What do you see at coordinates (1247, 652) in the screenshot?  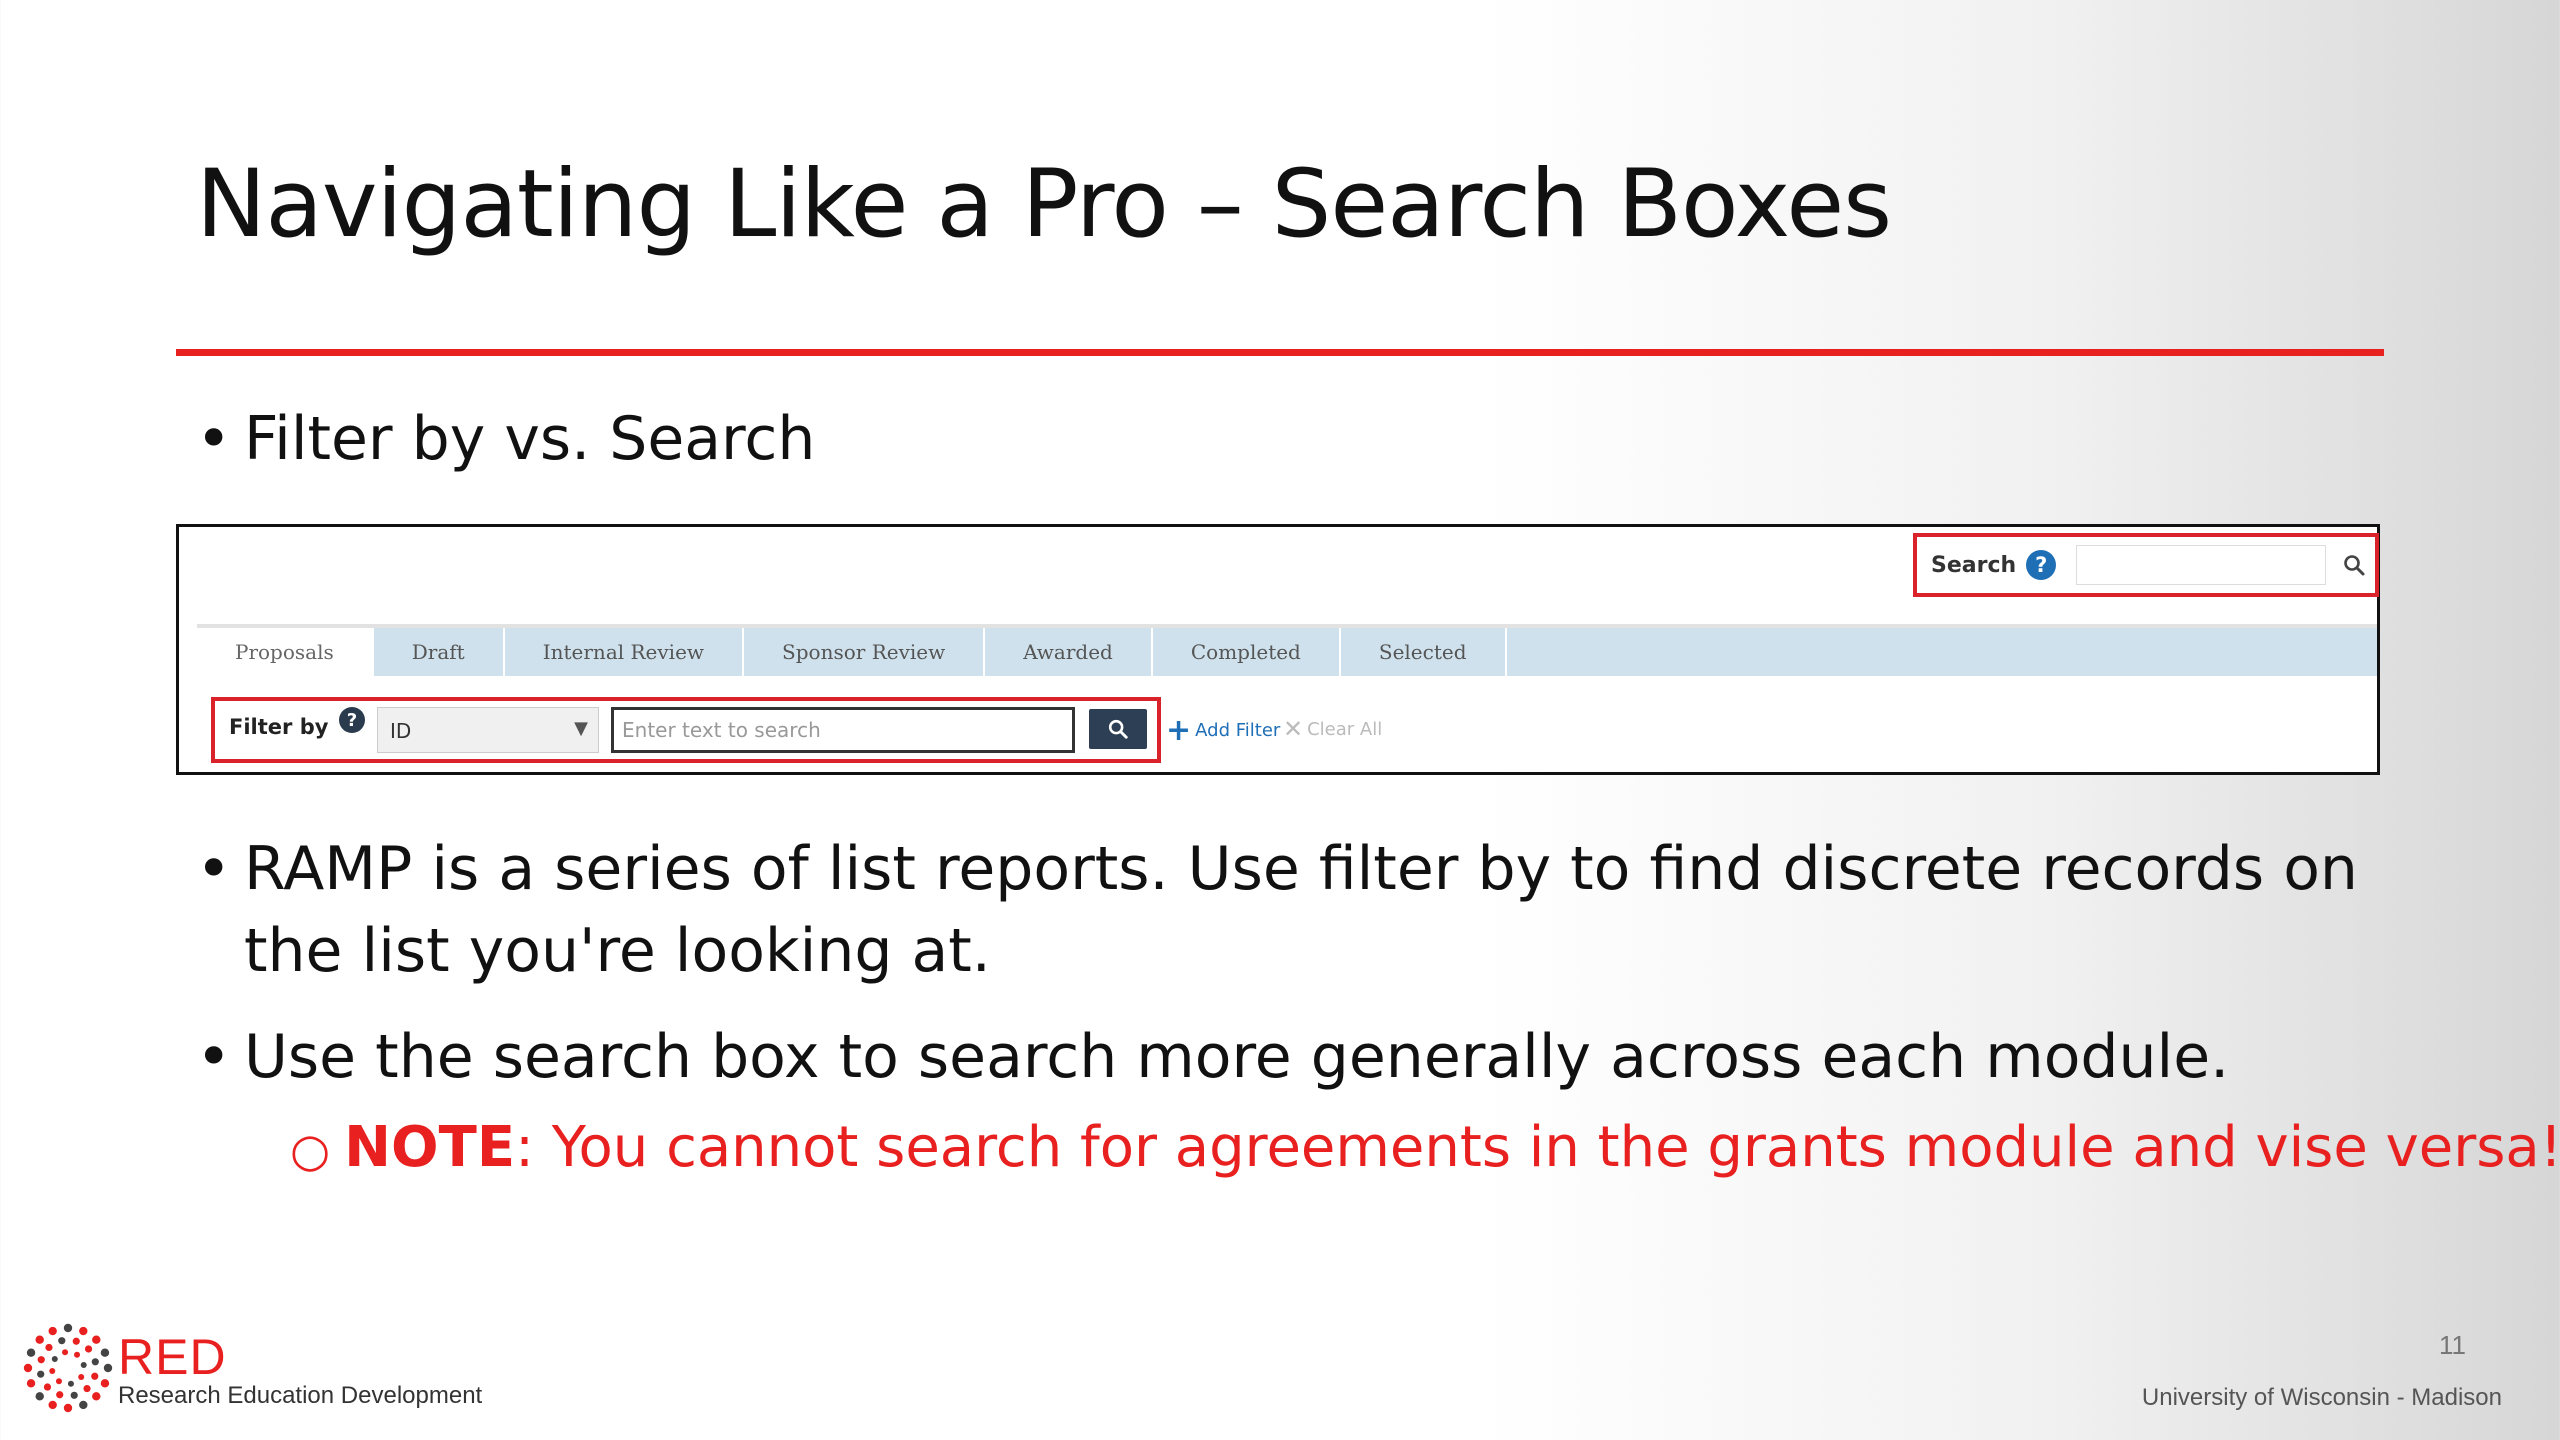 I see `tab-completed: Completed` at bounding box center [1247, 652].